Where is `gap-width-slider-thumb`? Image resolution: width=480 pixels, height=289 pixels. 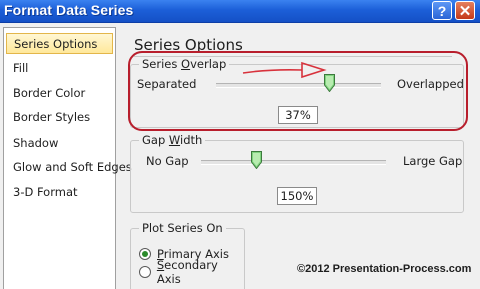
gap-width-slider-thumb is located at coordinates (256, 160).